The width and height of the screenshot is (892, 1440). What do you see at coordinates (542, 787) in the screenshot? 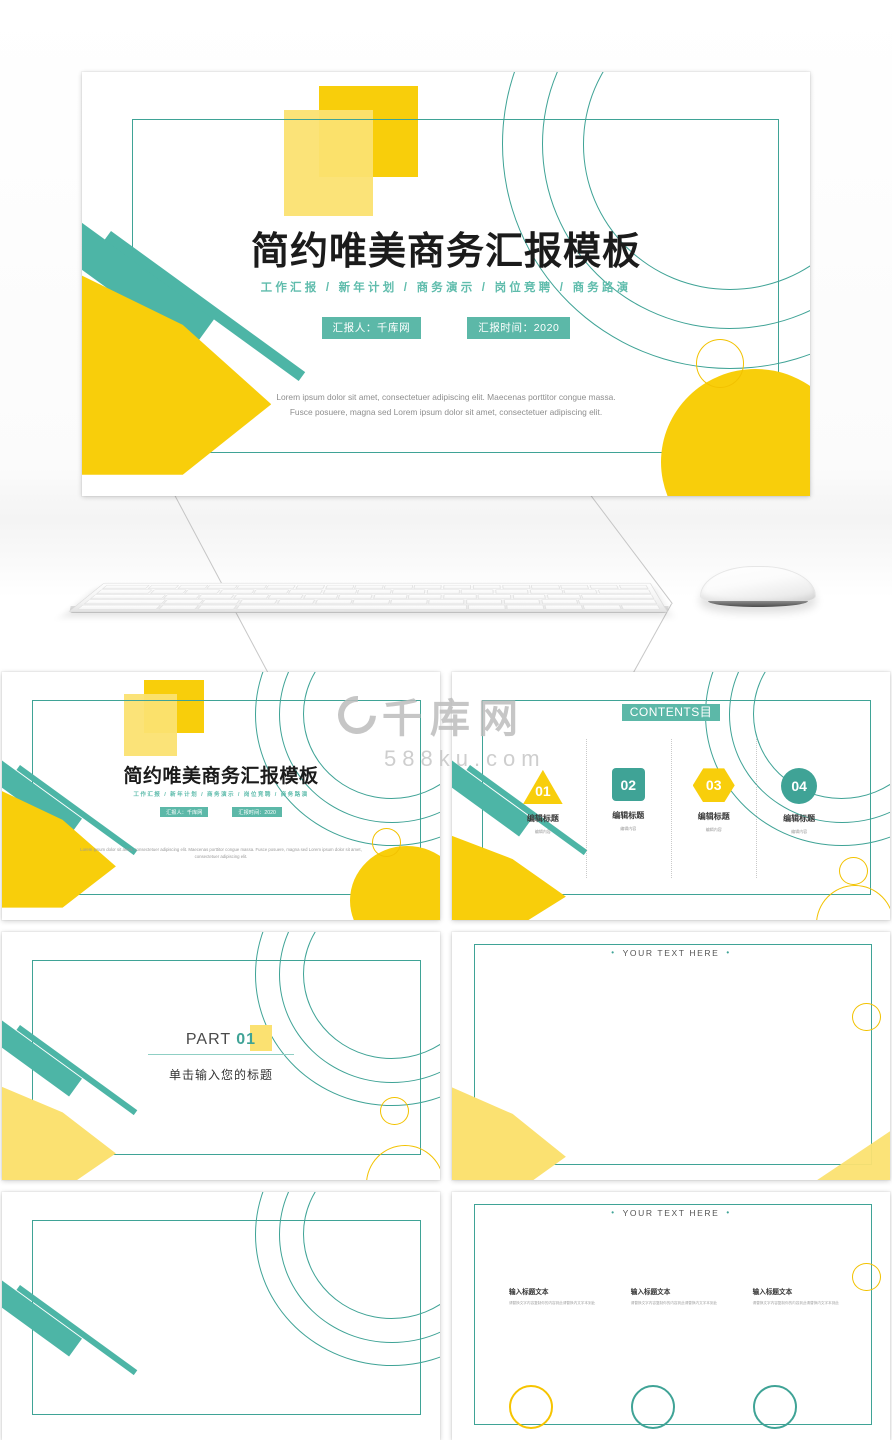
I see `triangle-shape-icon: 01` at bounding box center [542, 787].